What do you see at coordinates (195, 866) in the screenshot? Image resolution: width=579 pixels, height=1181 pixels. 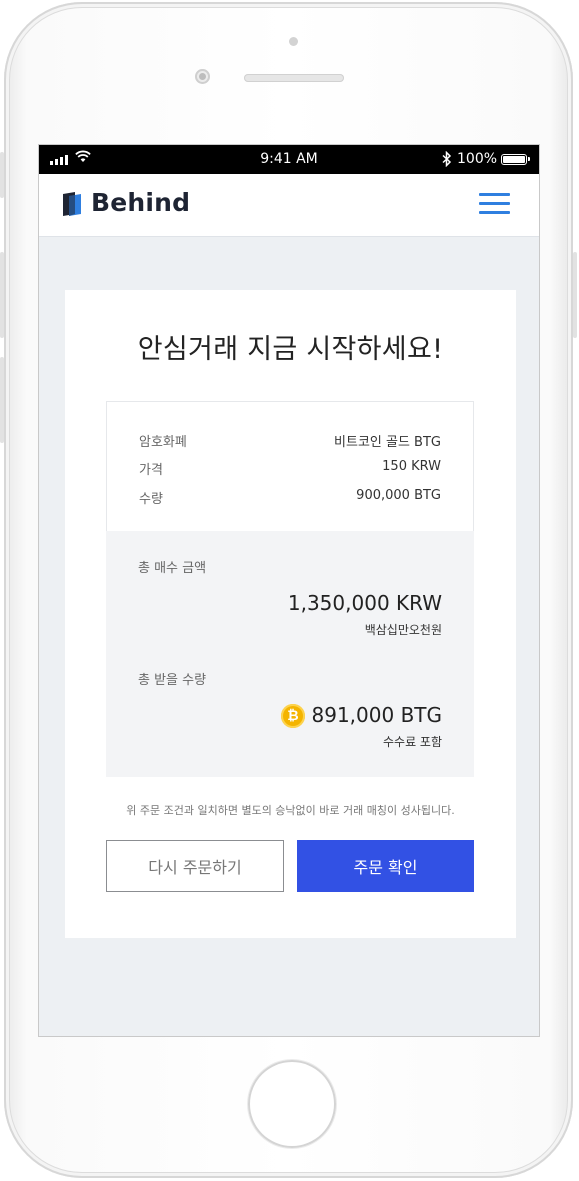 I see `reorder-button: 다시 주문하기` at bounding box center [195, 866].